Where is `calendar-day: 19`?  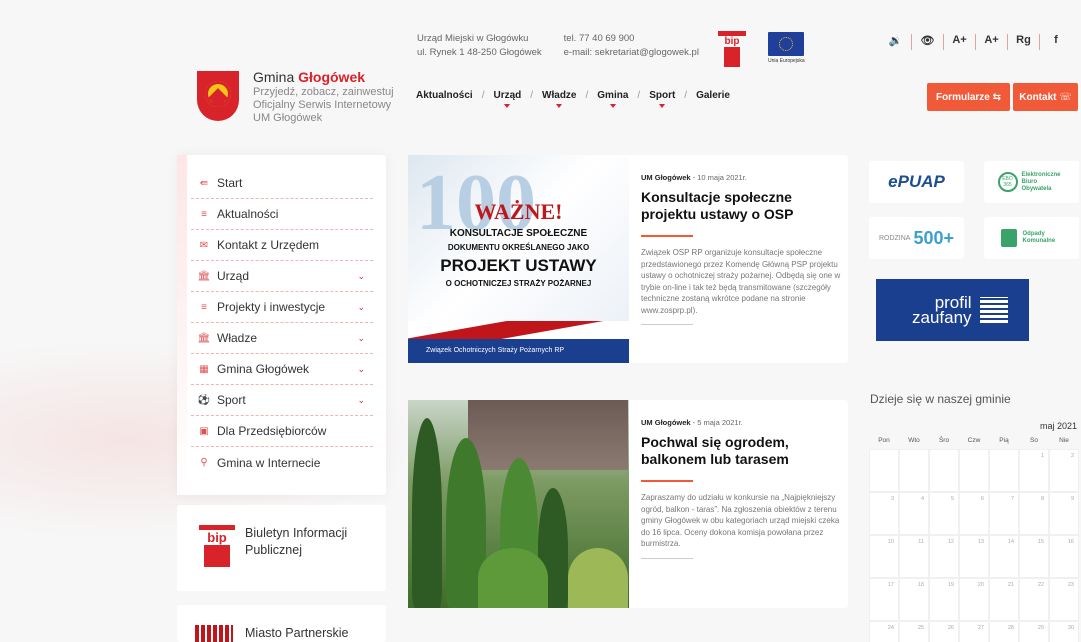
calendar-day: 19 is located at coordinates (944, 599).